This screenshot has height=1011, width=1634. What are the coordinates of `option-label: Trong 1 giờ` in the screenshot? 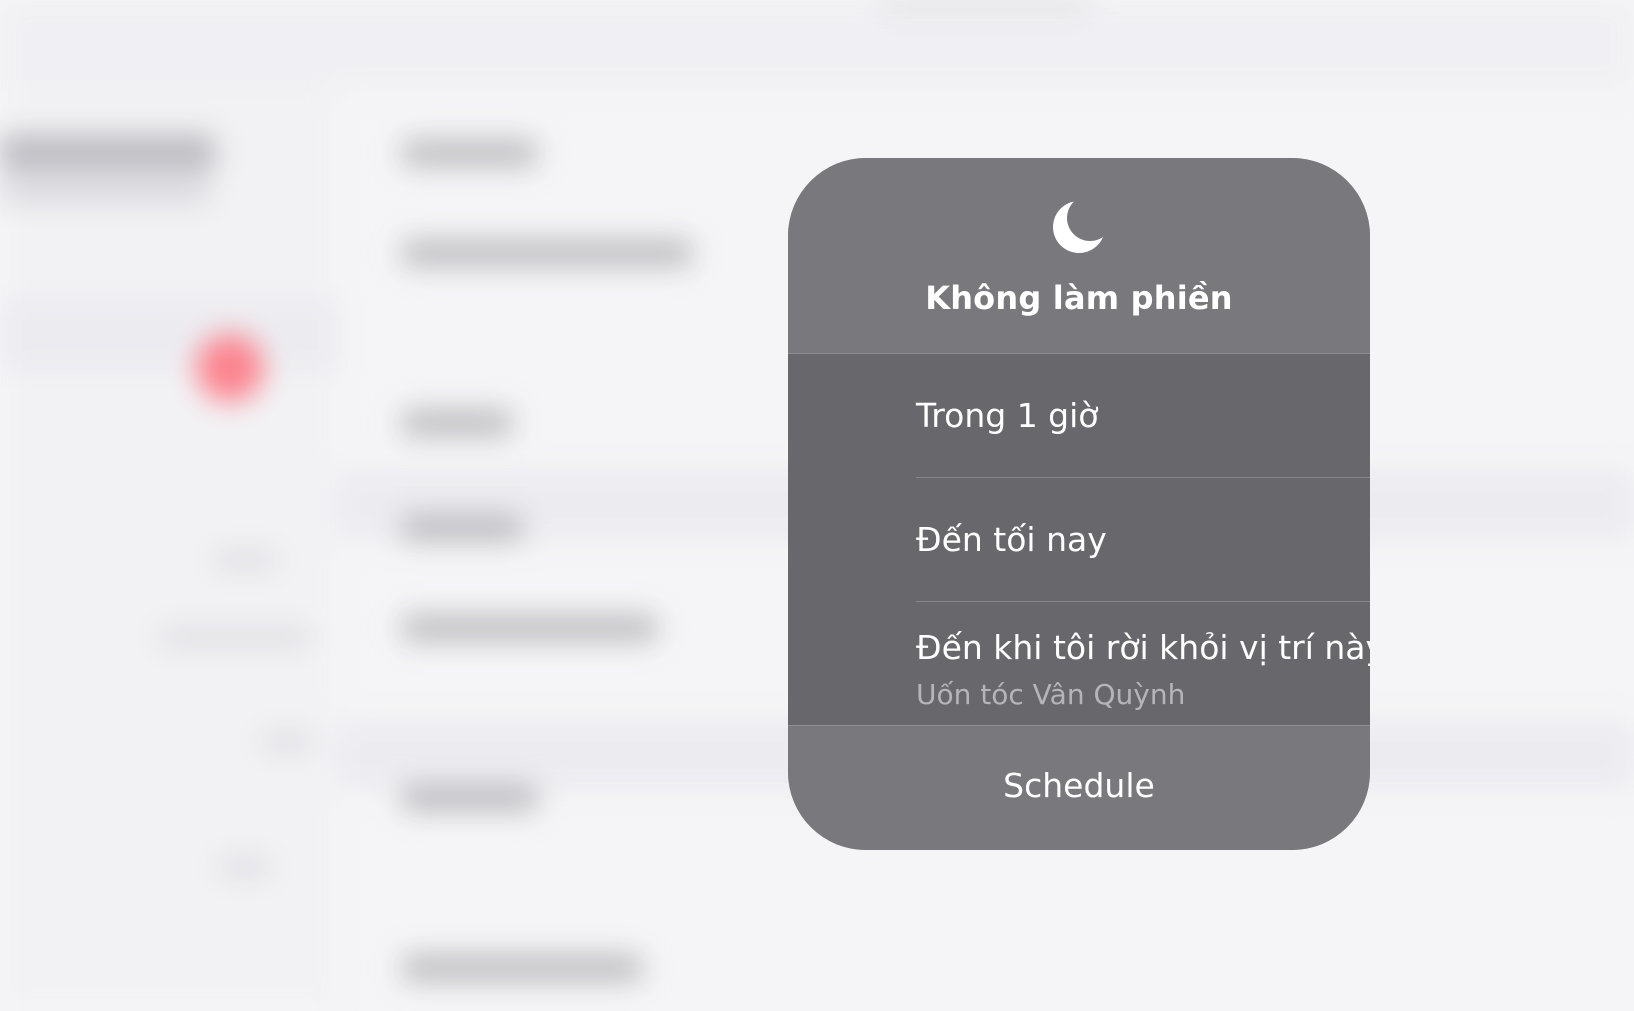 It's located at (1007, 415).